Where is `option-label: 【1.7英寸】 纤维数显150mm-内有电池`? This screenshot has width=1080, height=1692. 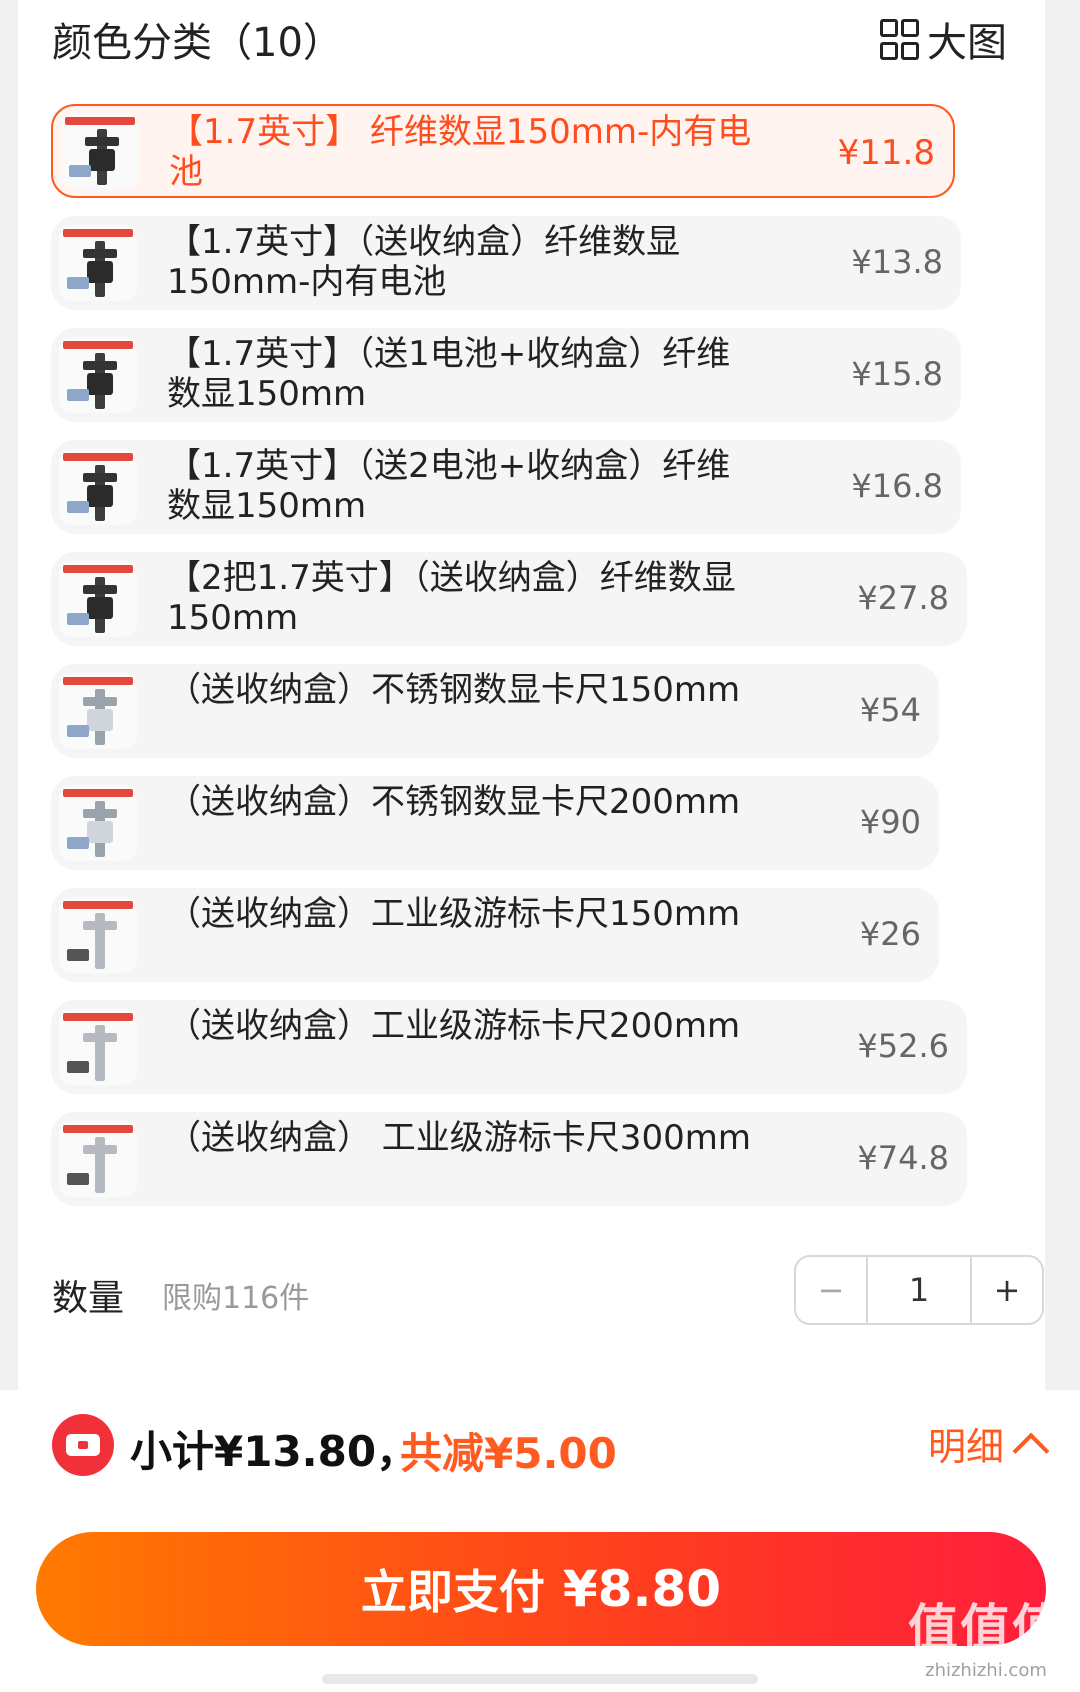
option-label: 【1.7英寸】 纤维数显150mm-内有电池 is located at coordinates (460, 152).